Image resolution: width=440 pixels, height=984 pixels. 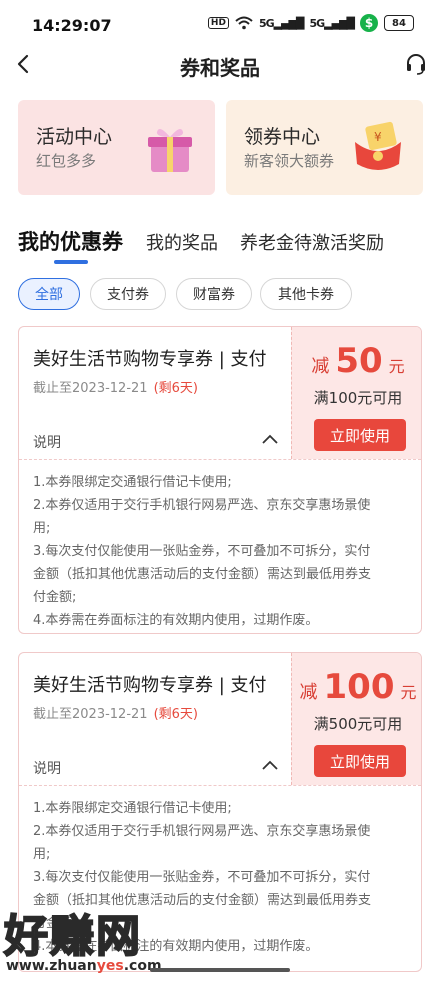 I want to click on activity-center-card: 活动中心 红包多多, so click(x=116, y=147).